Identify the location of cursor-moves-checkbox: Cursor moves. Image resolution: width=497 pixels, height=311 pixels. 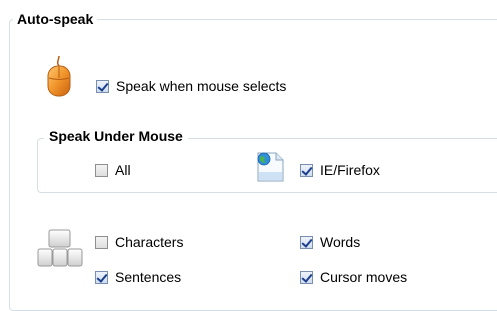
(353, 277).